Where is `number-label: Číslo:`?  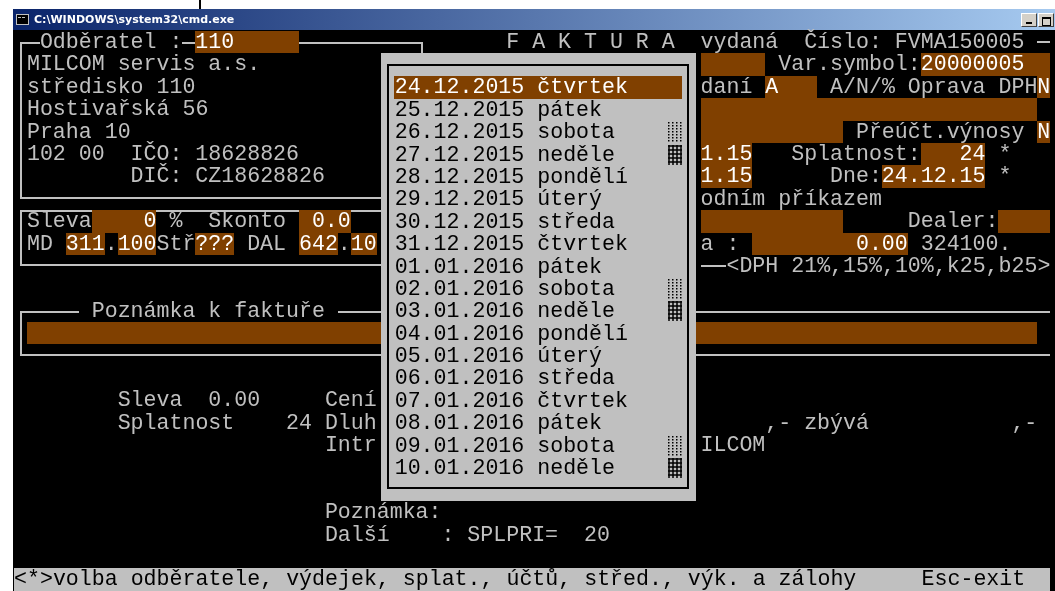
number-label: Číslo: is located at coordinates (843, 42).